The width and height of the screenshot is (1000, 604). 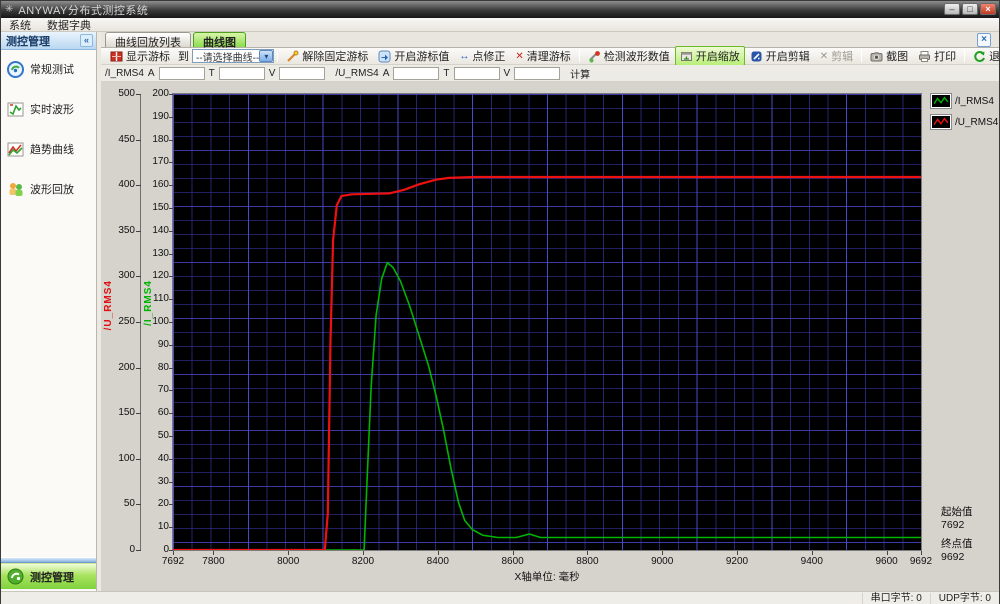 What do you see at coordinates (166, 549) in the screenshot?
I see `inner-axis-tick: 0` at bounding box center [166, 549].